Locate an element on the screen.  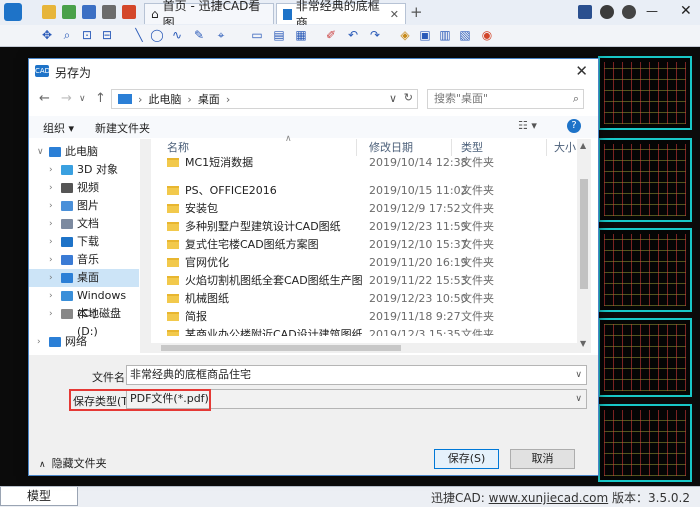
expand-chevron-icon: ∨ is located at coordinates (40, 152).